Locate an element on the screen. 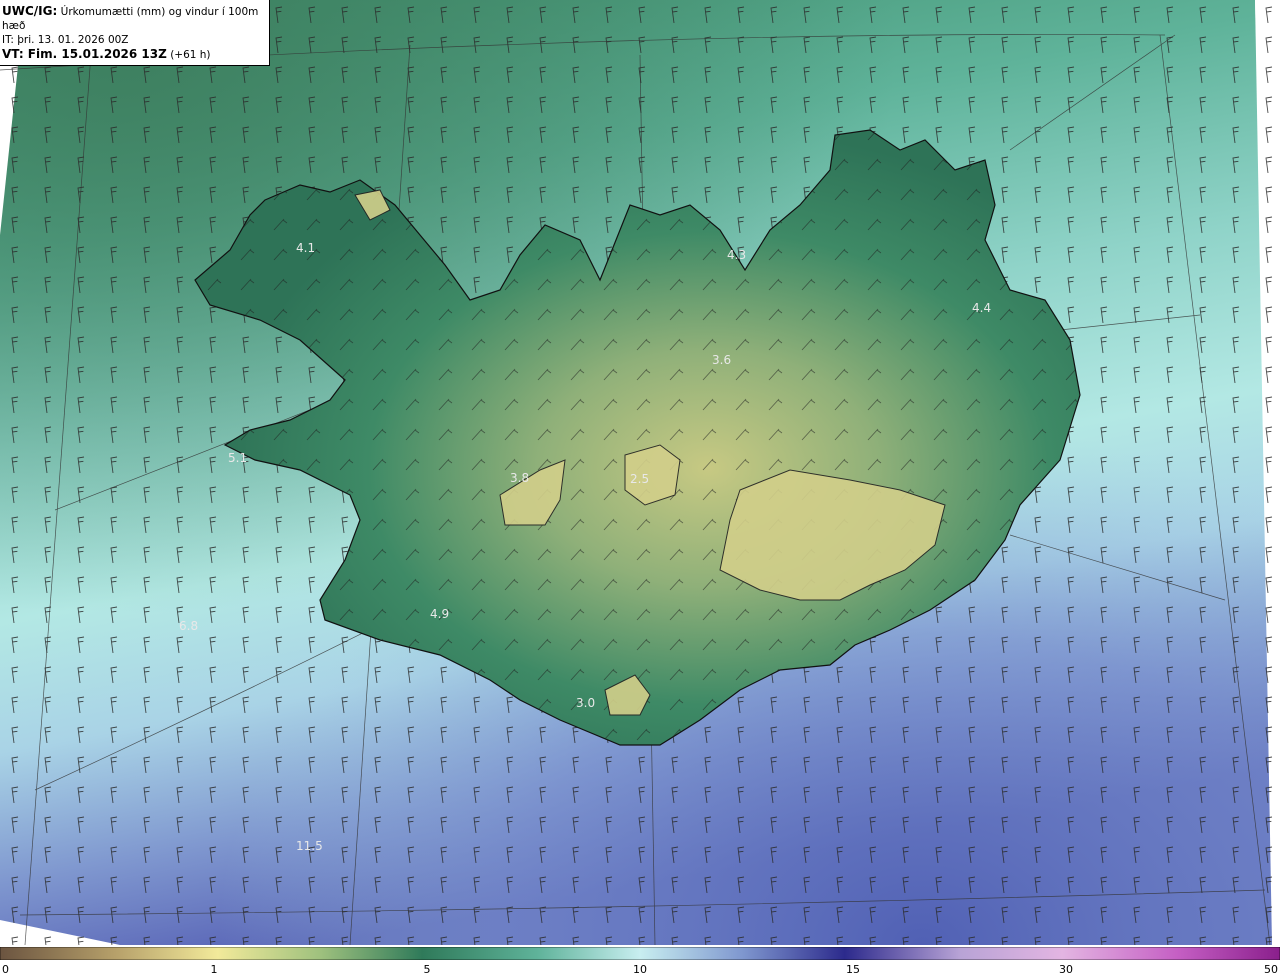 This screenshot has height=978, width=1280. colorbar-tick-15: 15 is located at coordinates (853, 969).